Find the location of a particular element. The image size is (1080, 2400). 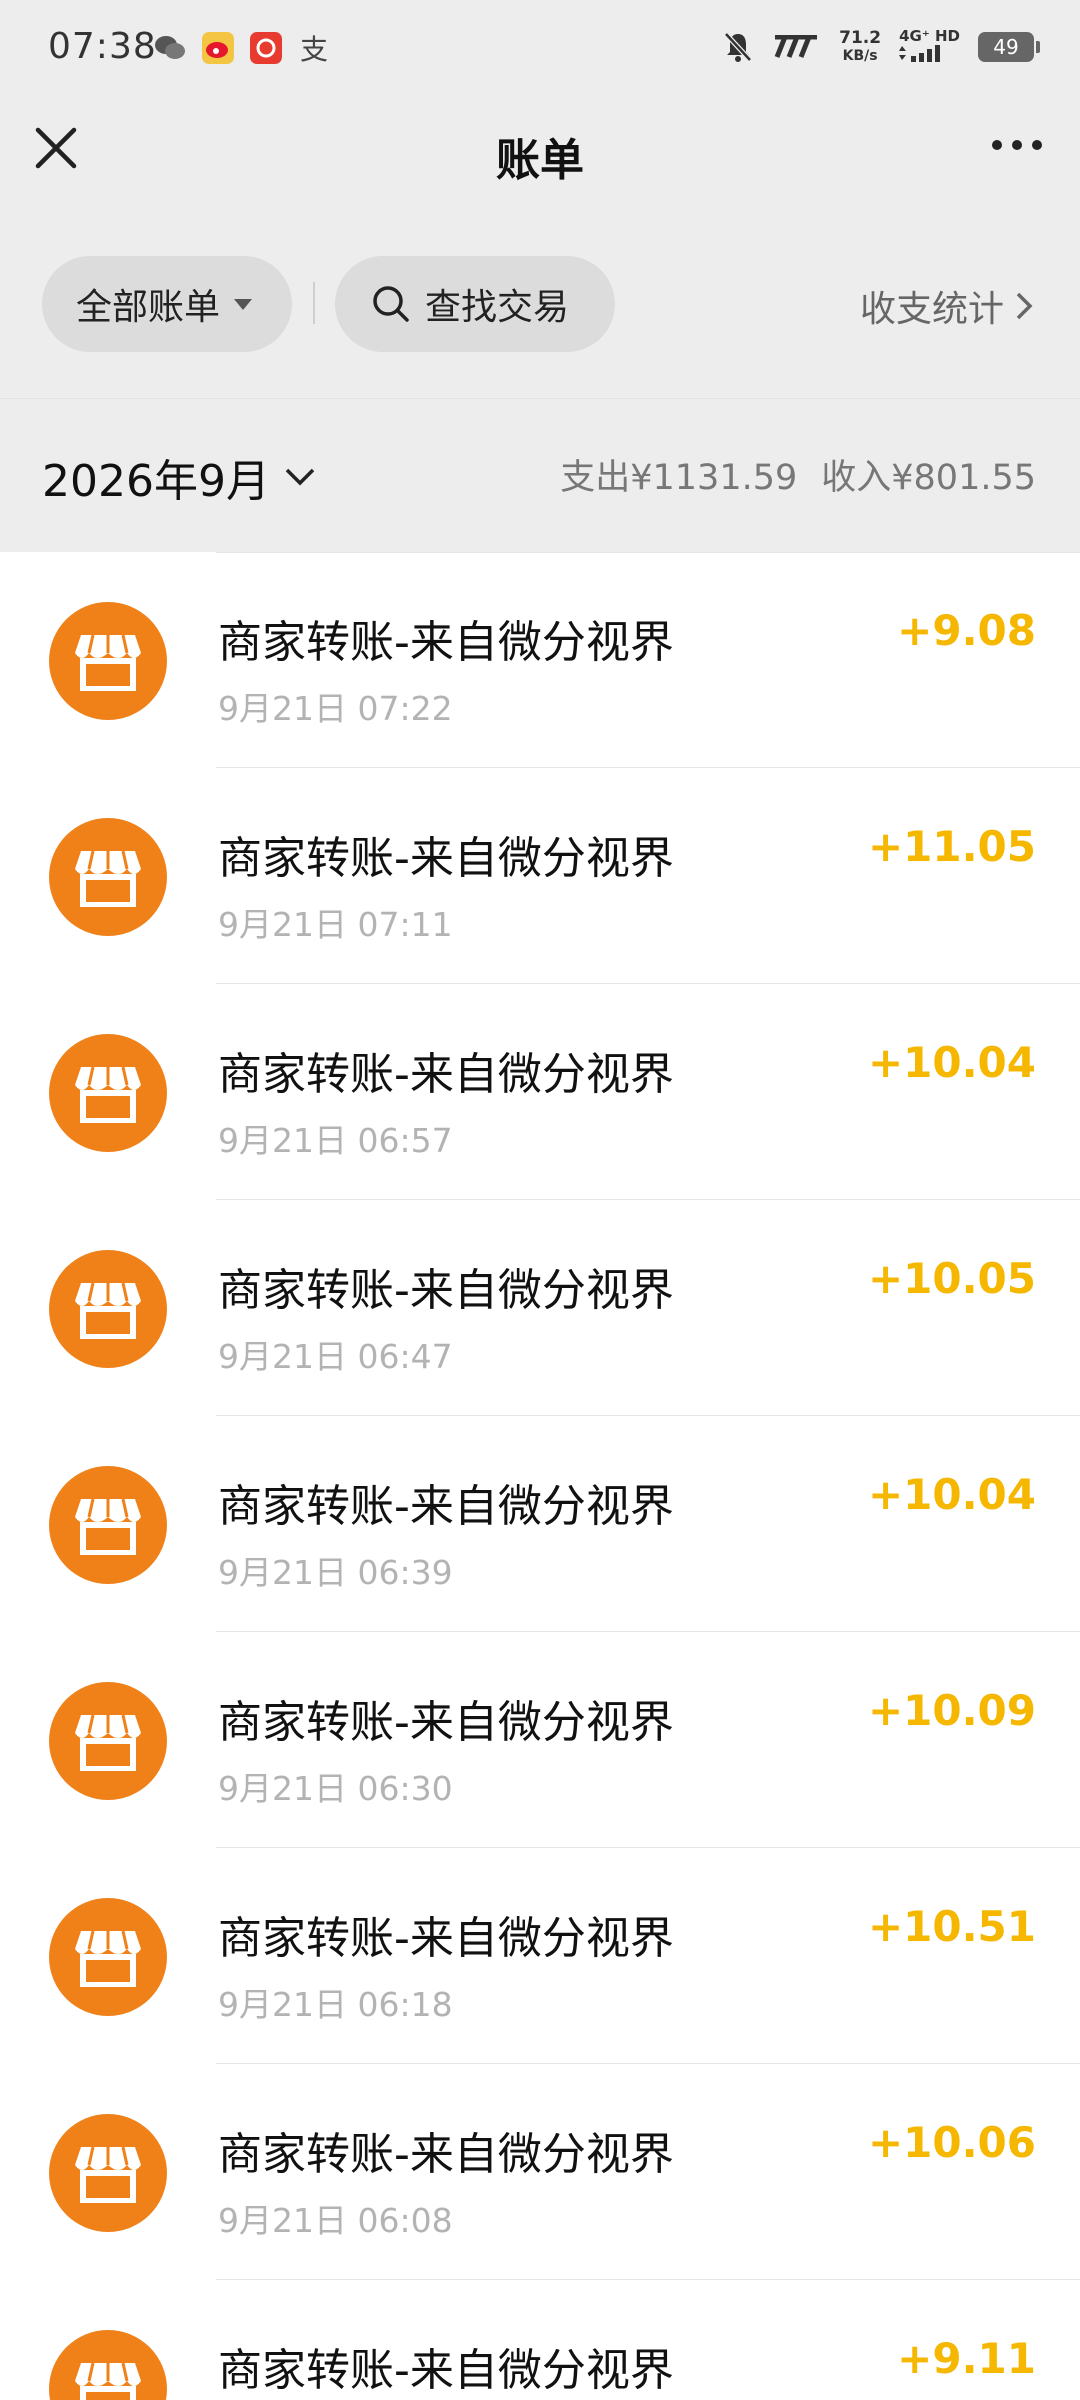

transaction-row: 商家转账-来自微分视界 +9.11 is located at coordinates (540, 2340).